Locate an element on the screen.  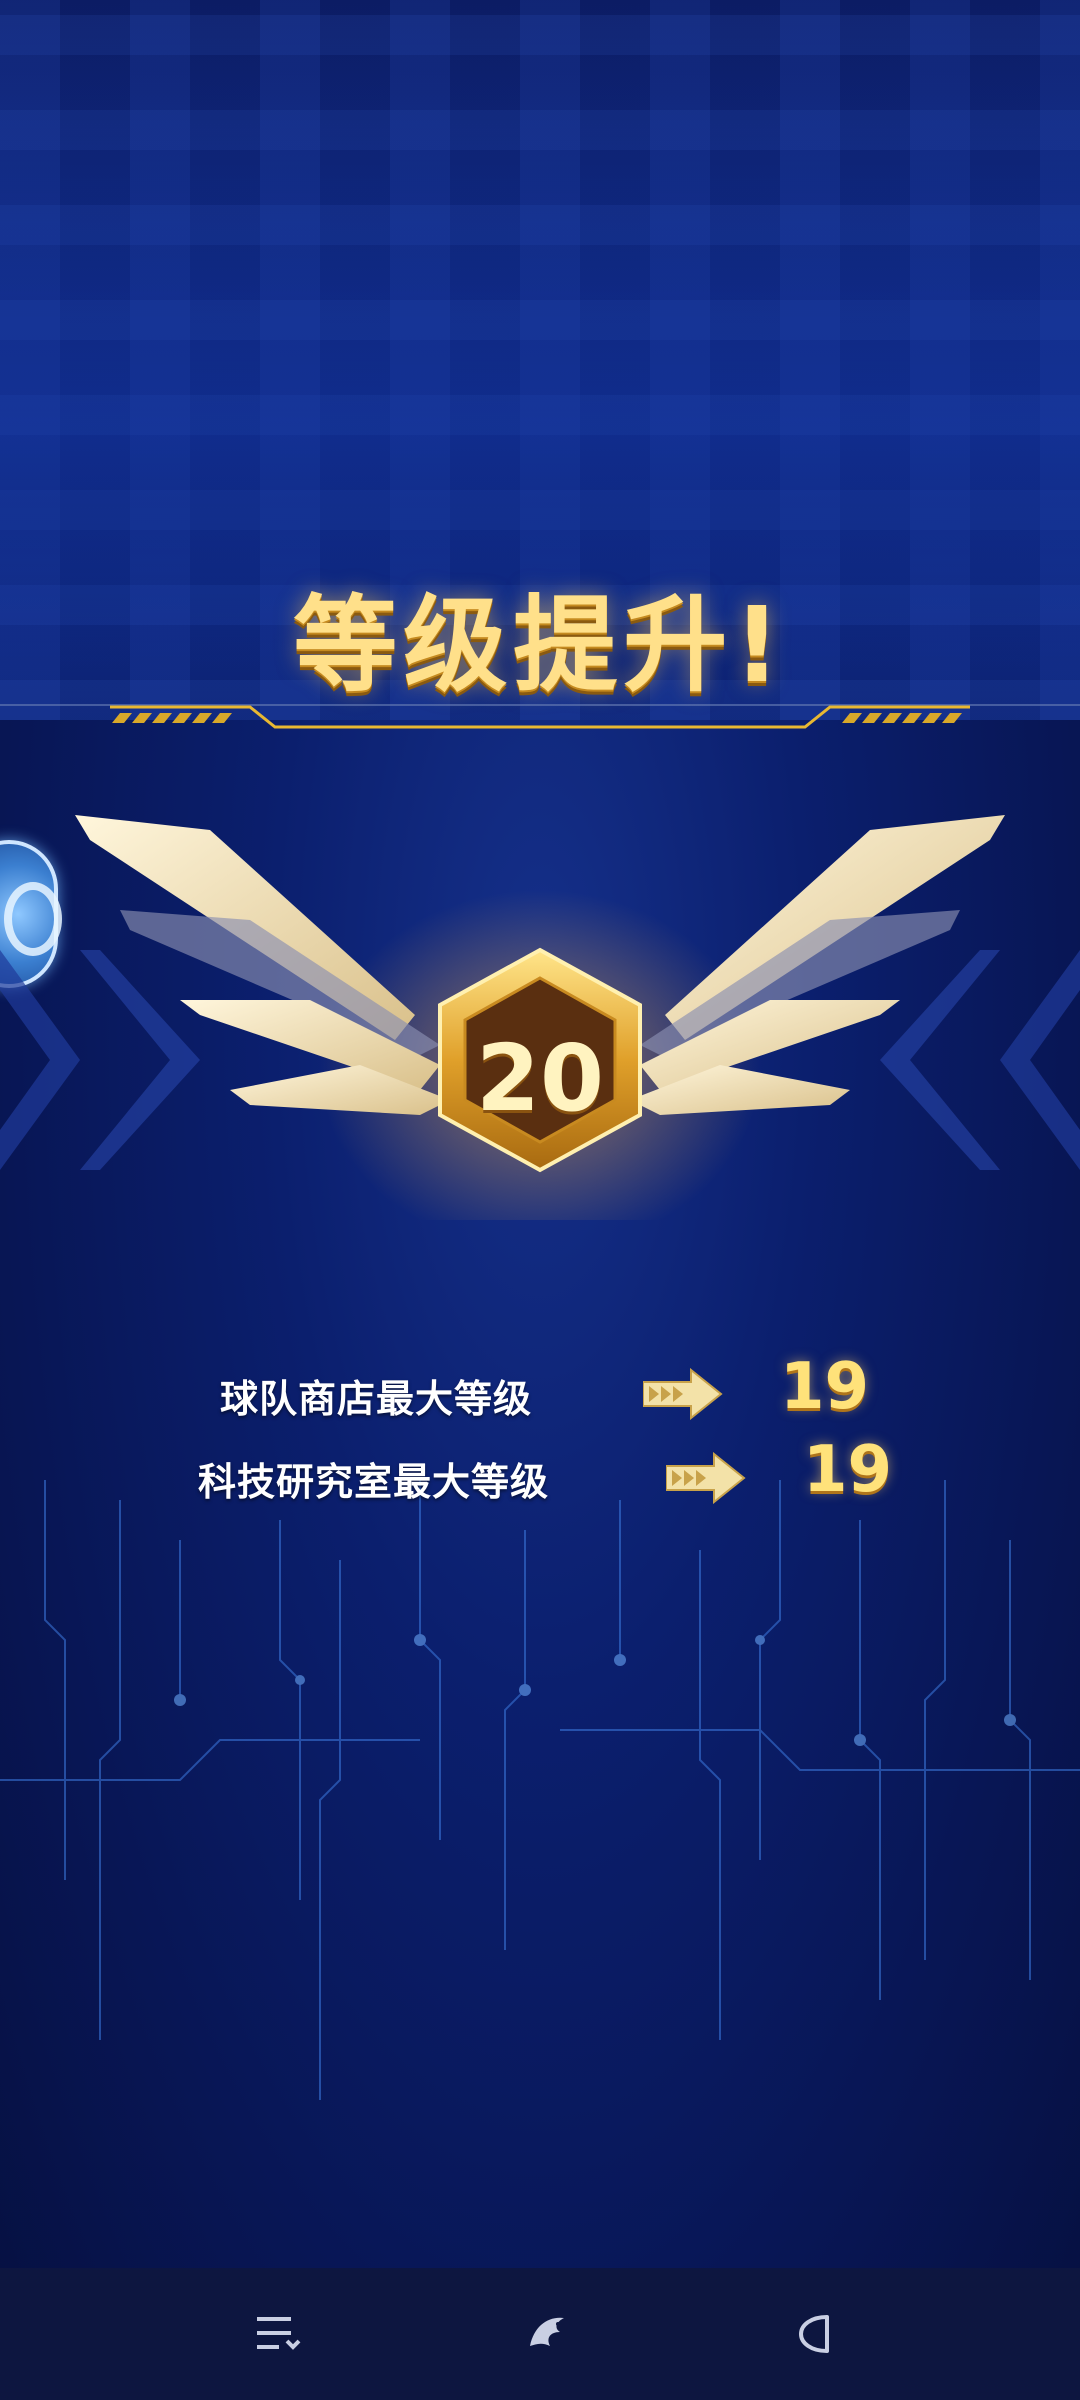
back-icon is located at coordinates (814, 2334).